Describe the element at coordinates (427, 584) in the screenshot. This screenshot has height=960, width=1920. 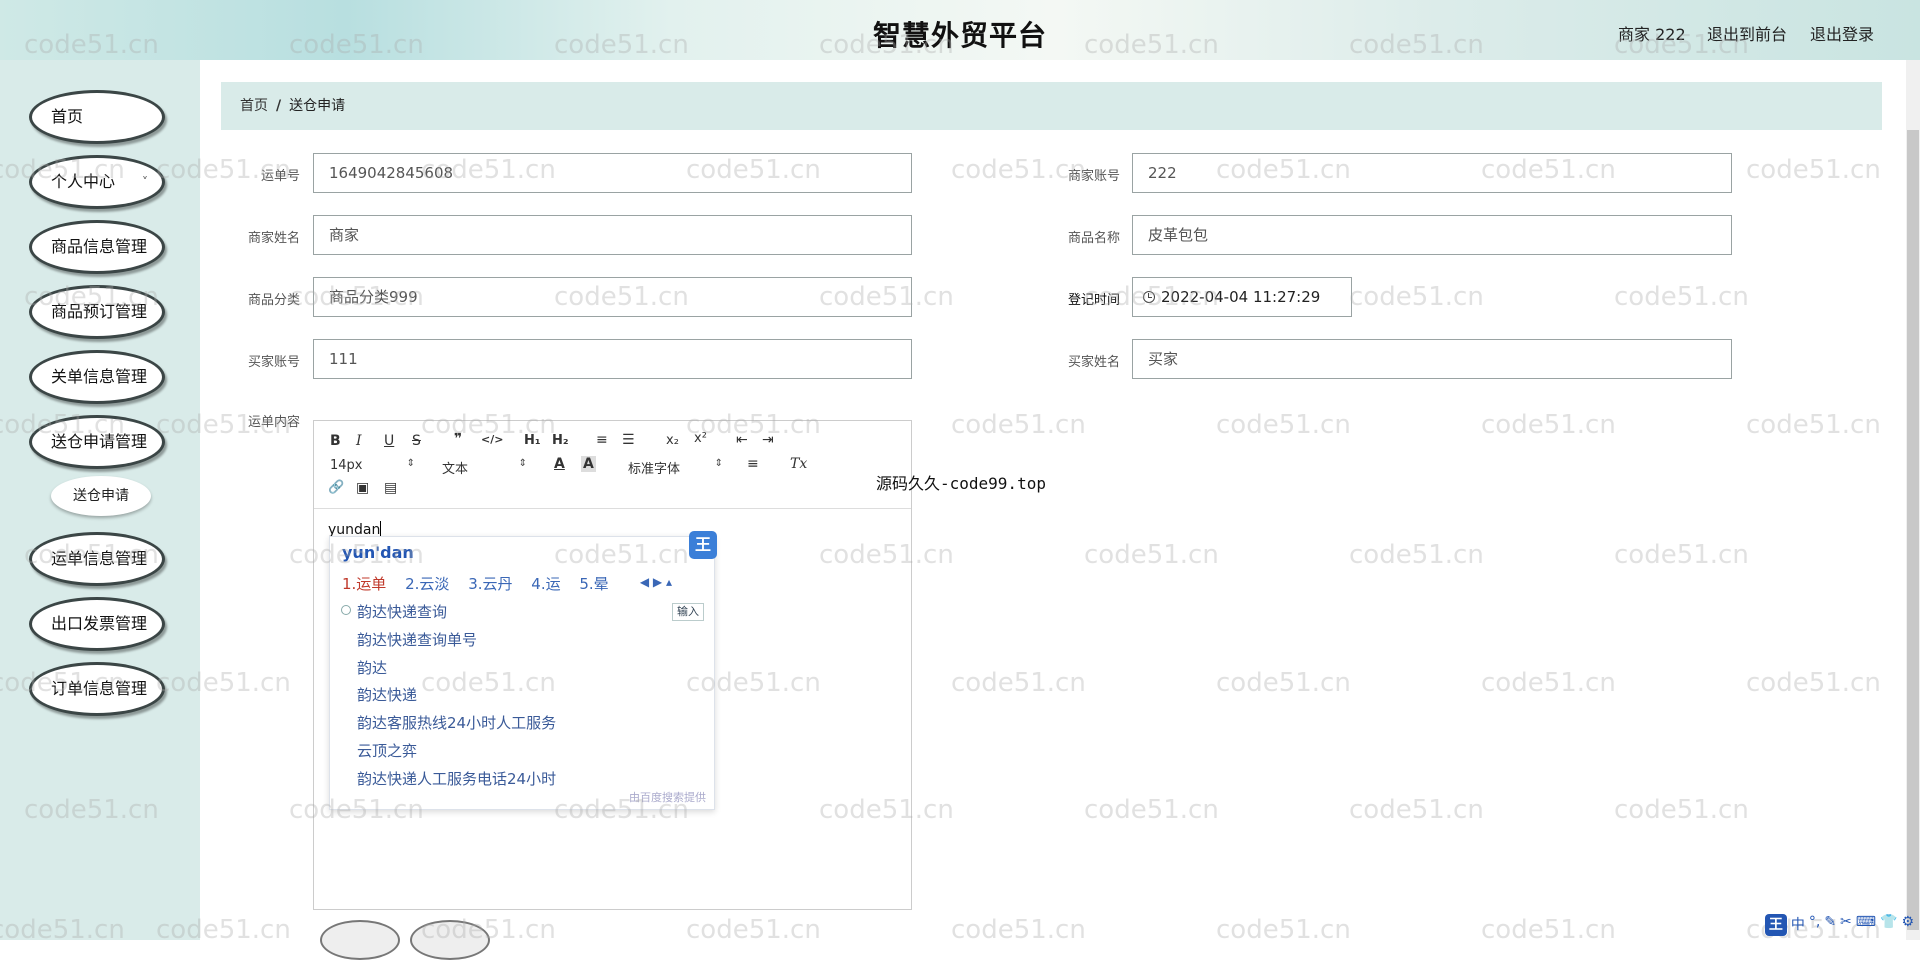
I see `ime-candidate: 2.云淡` at that location.